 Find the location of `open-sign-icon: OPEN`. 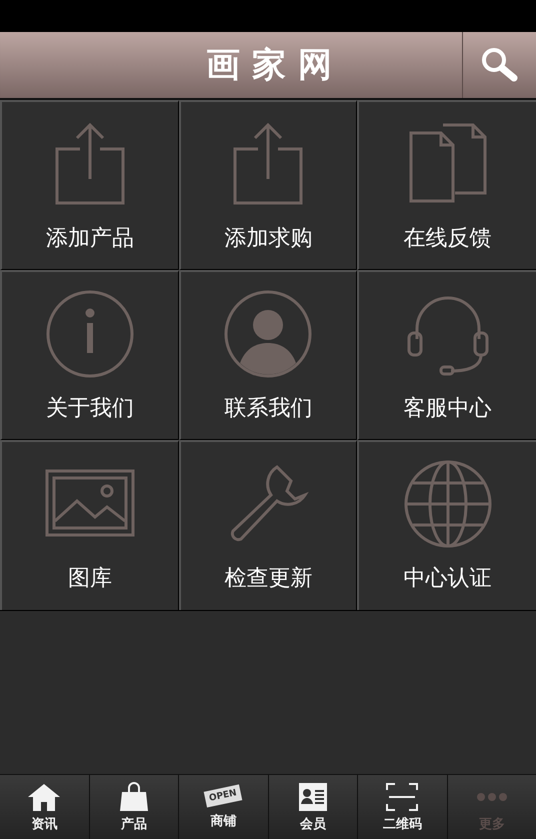

open-sign-icon: OPEN is located at coordinates (223, 796).